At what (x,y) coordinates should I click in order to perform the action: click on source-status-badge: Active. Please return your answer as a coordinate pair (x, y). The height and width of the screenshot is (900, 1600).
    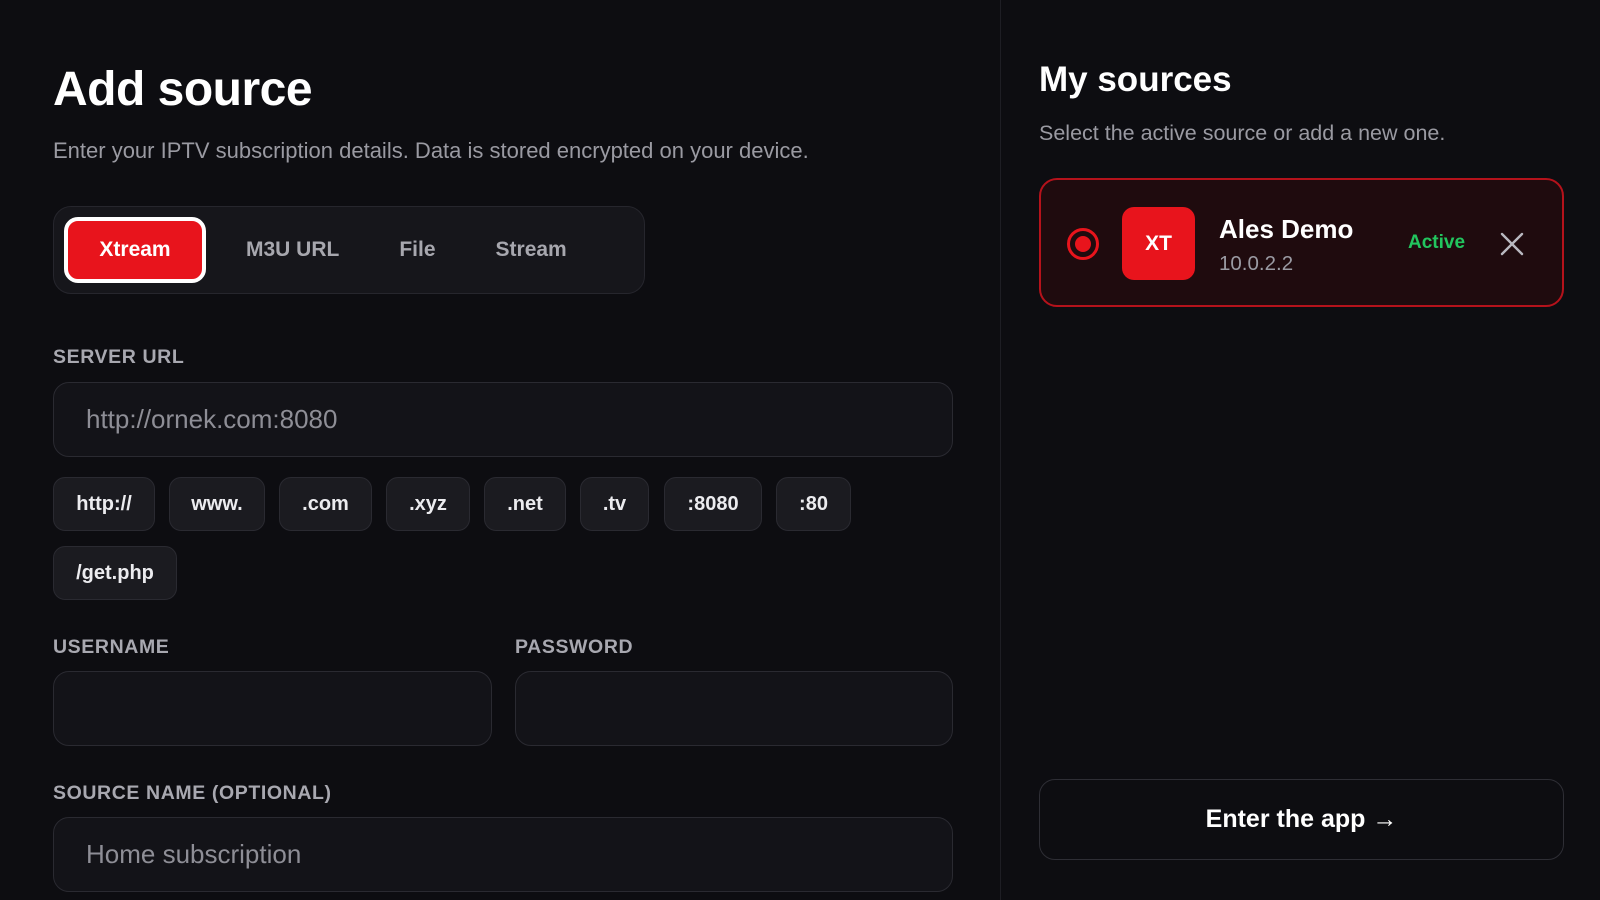
    Looking at the image, I should click on (1437, 242).